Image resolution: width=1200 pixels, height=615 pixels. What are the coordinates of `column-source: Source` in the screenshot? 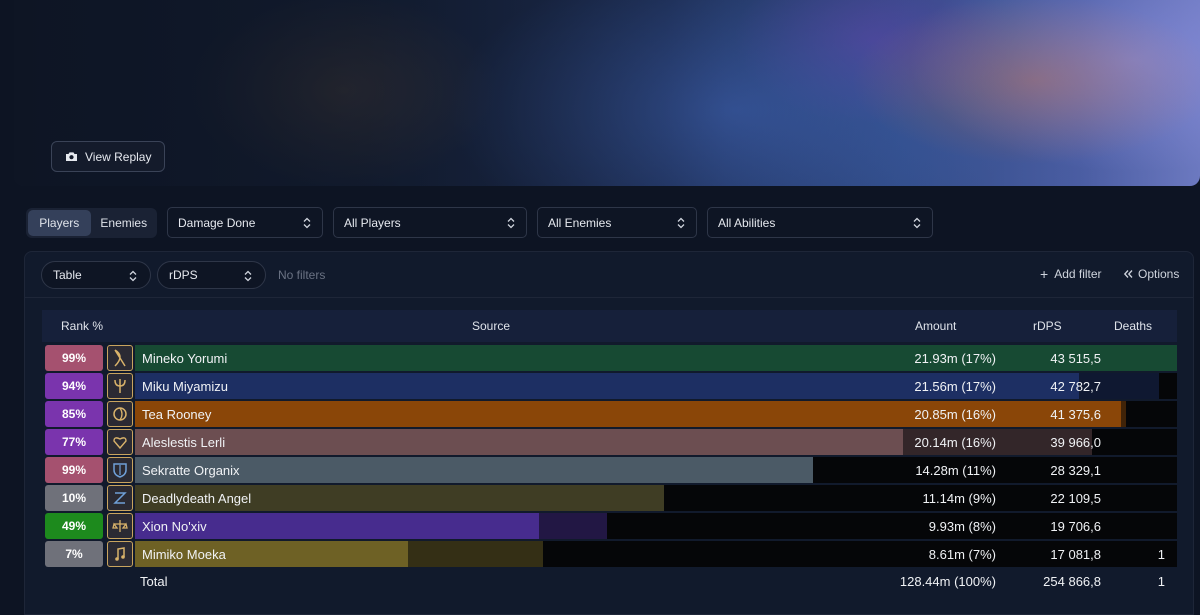 It's located at (491, 326).